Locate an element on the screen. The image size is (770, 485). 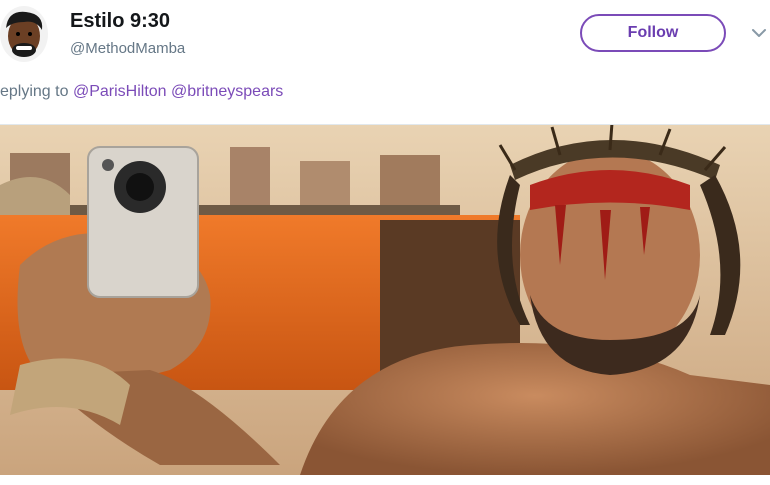
user-handle: @MethodMamba is located at coordinates (127, 48).